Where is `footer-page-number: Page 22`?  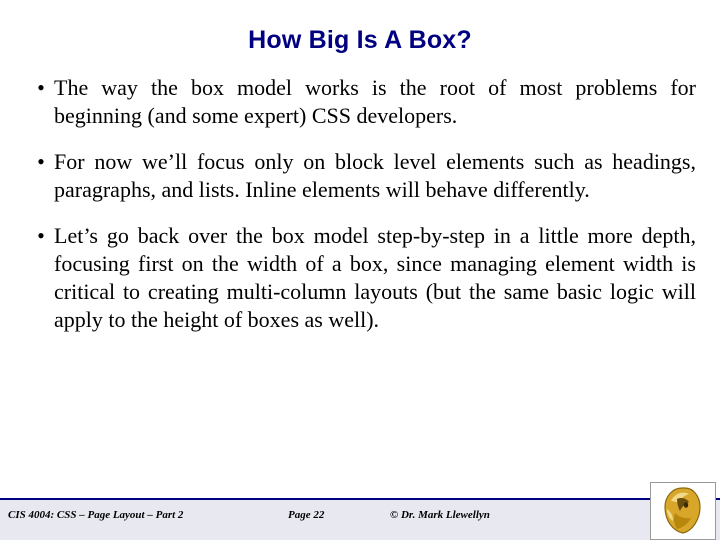 footer-page-number: Page 22 is located at coordinates (306, 515).